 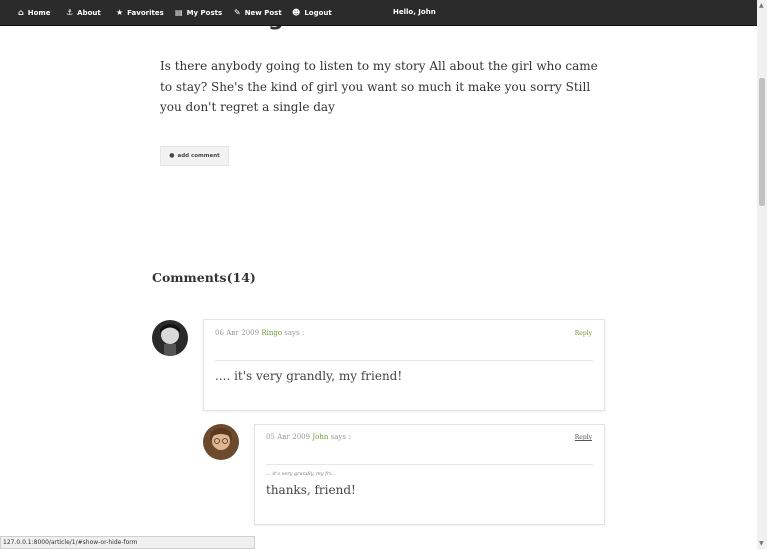 What do you see at coordinates (309, 376) in the screenshot?
I see `comment-text: .... it's very grandly, my friend!` at bounding box center [309, 376].